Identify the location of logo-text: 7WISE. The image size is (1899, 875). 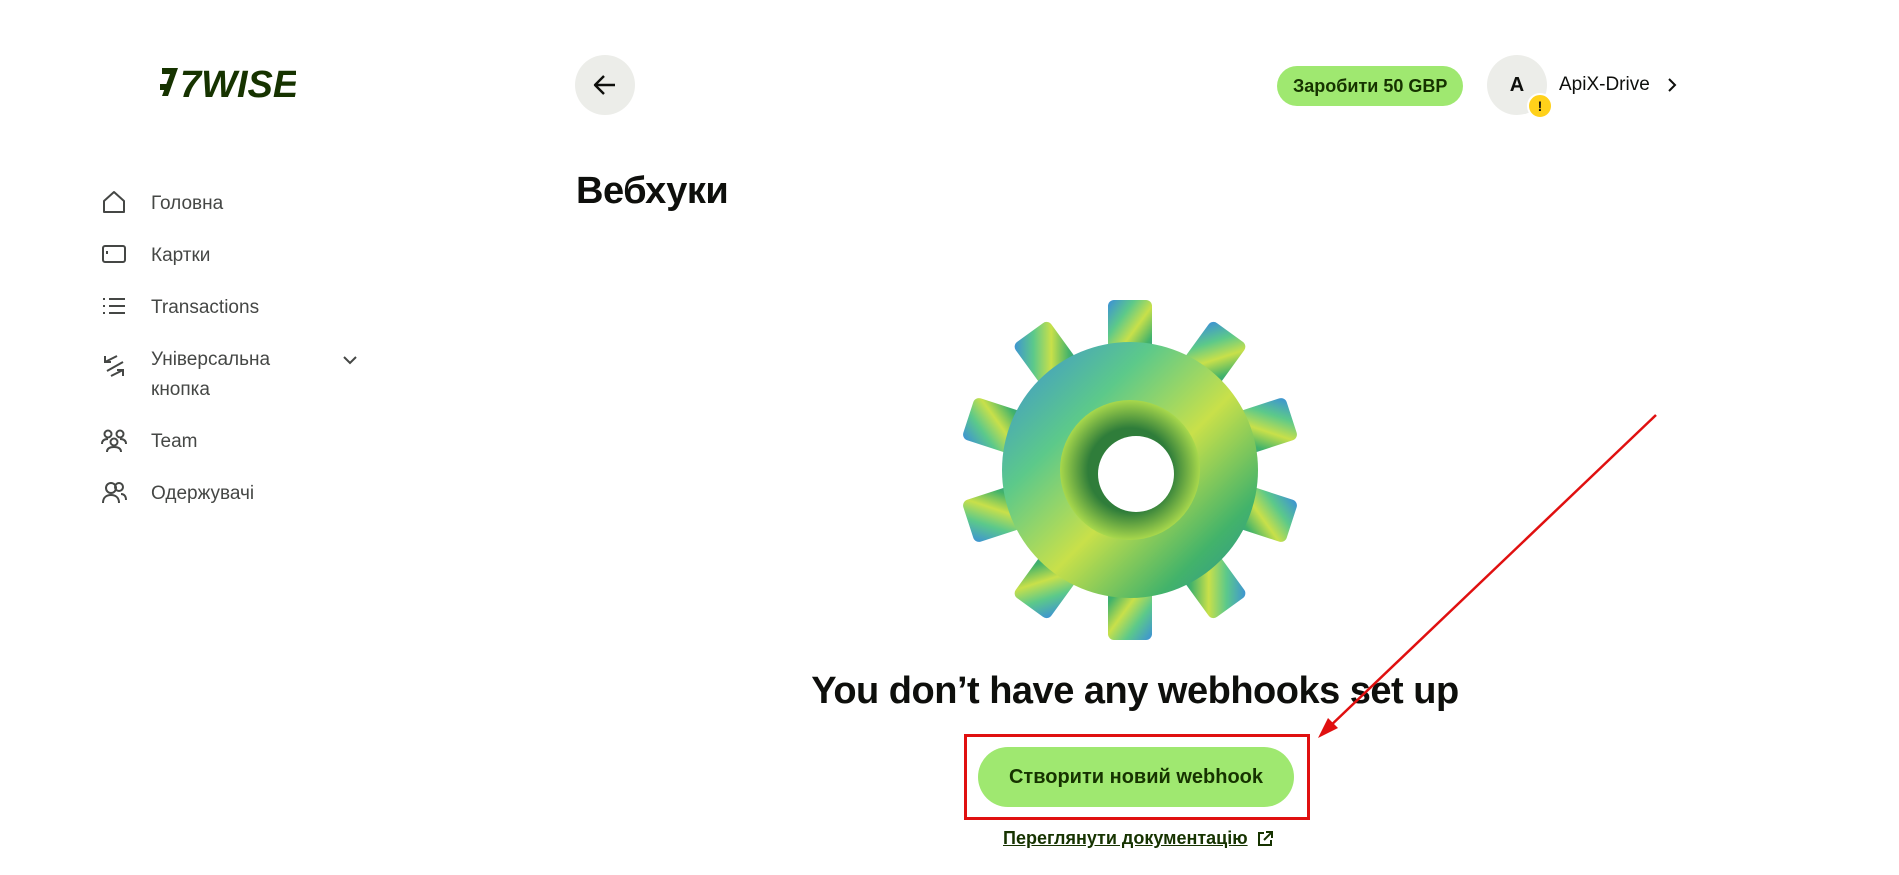
(238, 84).